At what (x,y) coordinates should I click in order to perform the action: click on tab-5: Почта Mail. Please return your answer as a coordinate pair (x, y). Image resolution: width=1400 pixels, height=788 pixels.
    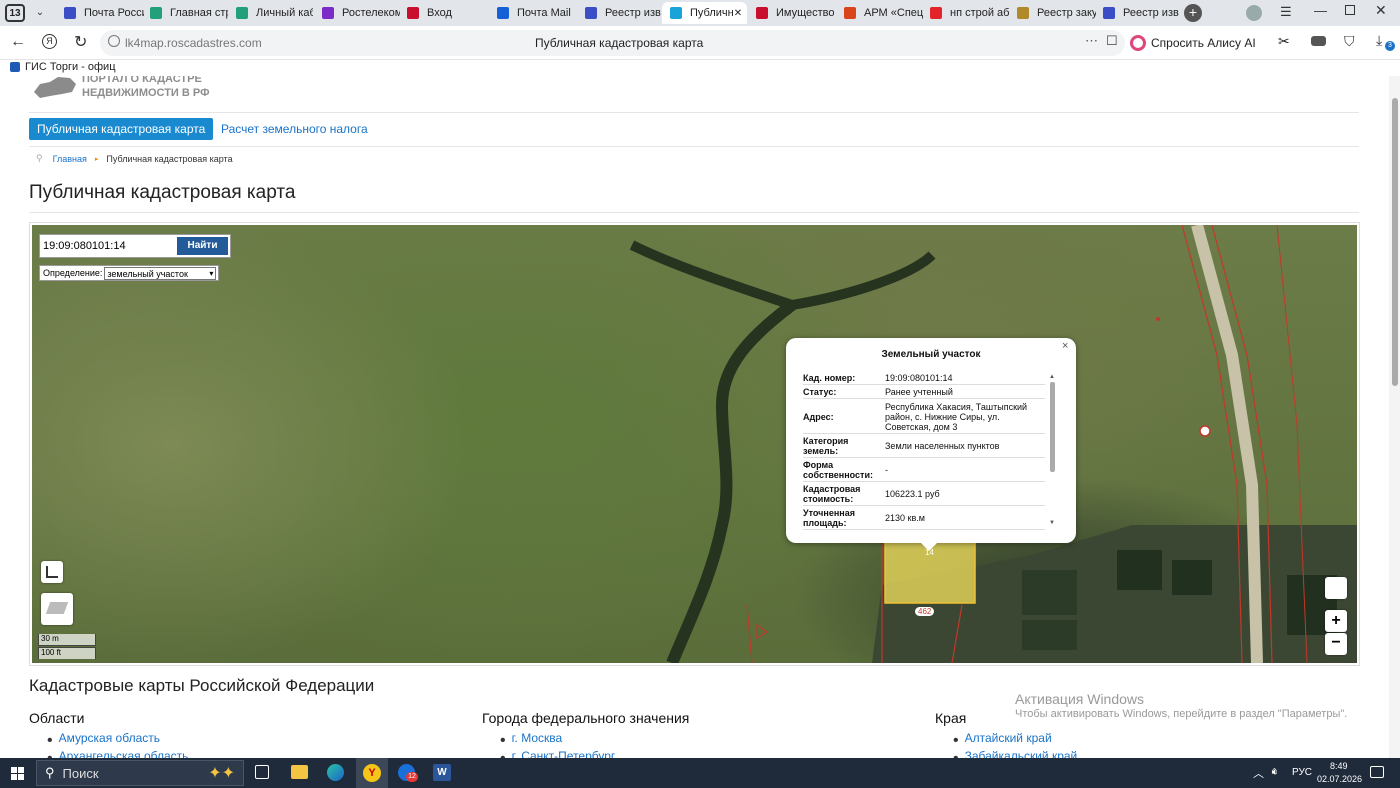
    Looking at the image, I should click on (533, 13).